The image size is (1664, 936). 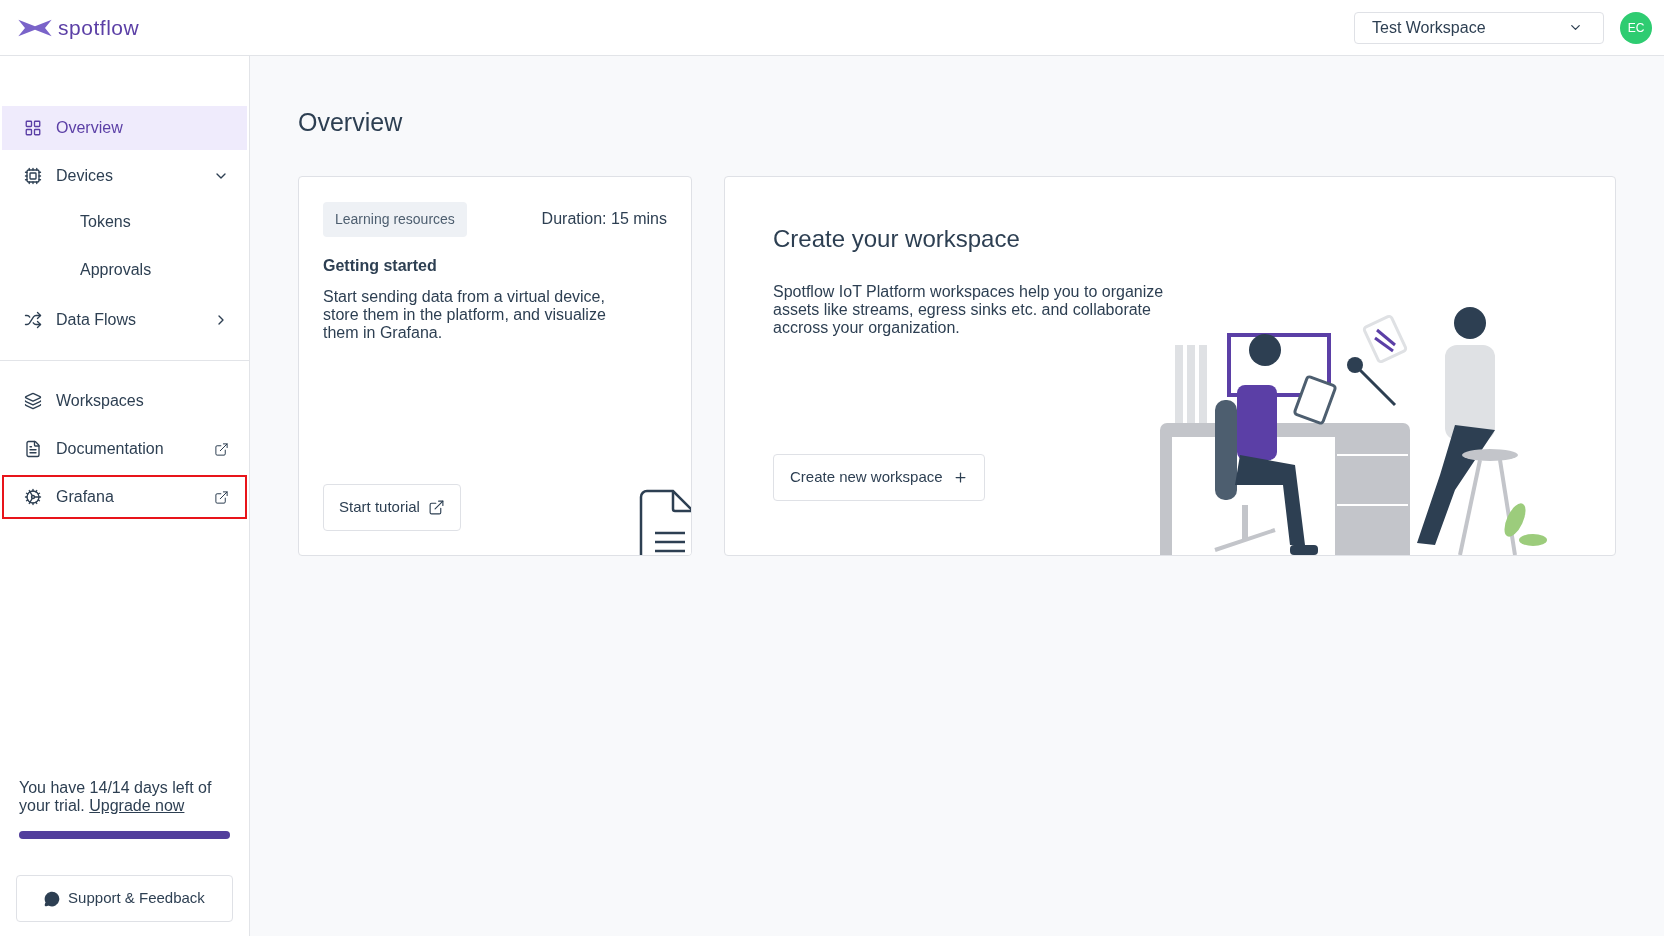 What do you see at coordinates (99, 27) in the screenshot?
I see `logo-text: spotflow` at bounding box center [99, 27].